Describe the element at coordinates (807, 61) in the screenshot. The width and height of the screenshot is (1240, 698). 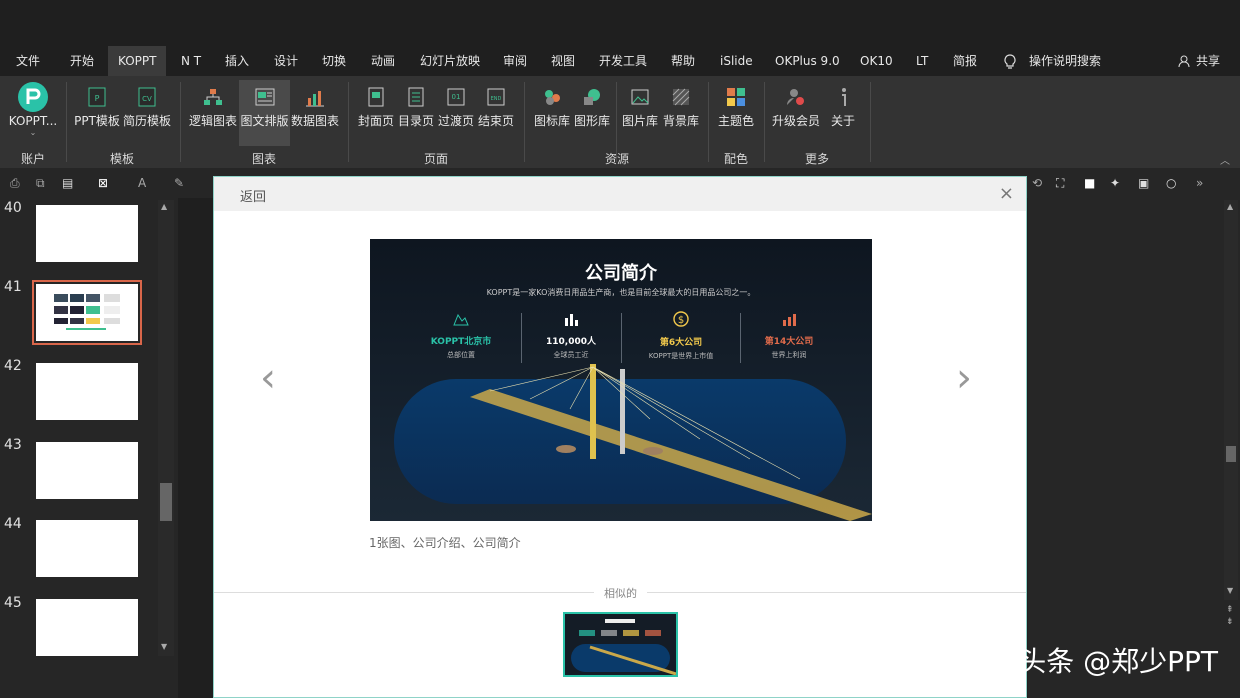
I see `tab-okplus: OKPlus 9.0` at that location.